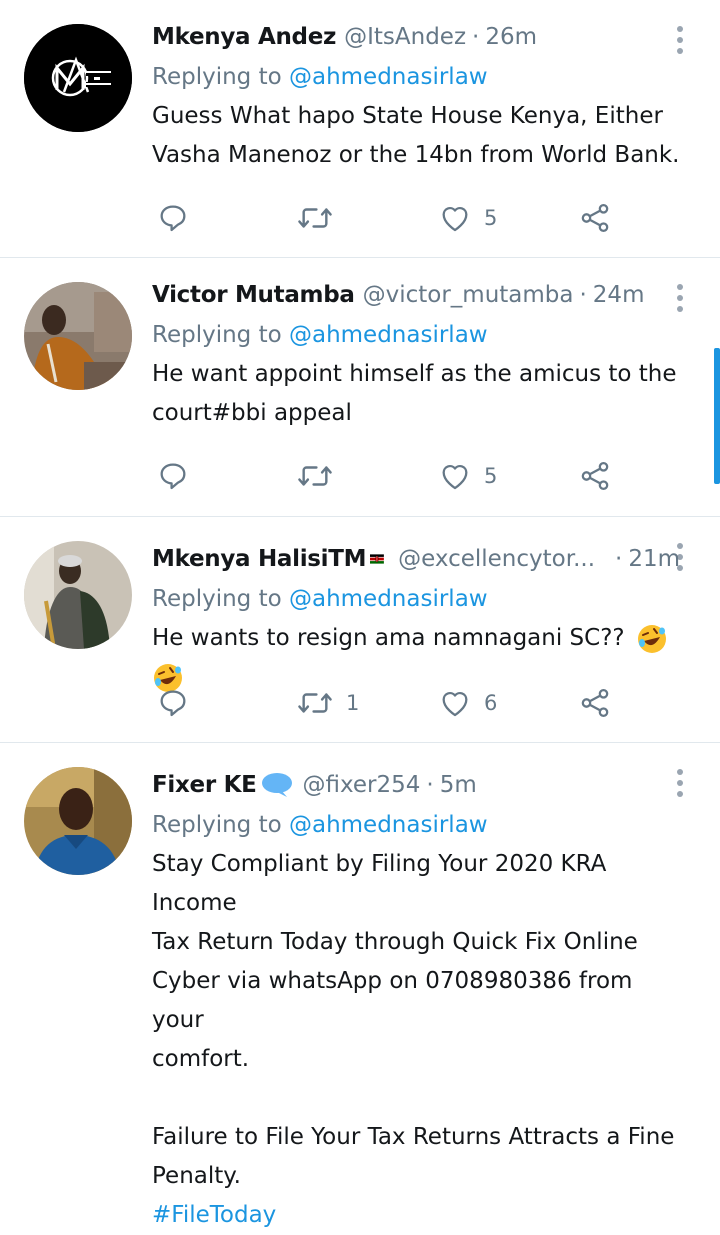 This screenshot has height=1235, width=720. What do you see at coordinates (651, 638) in the screenshot?
I see `rofl-emoji-icon` at bounding box center [651, 638].